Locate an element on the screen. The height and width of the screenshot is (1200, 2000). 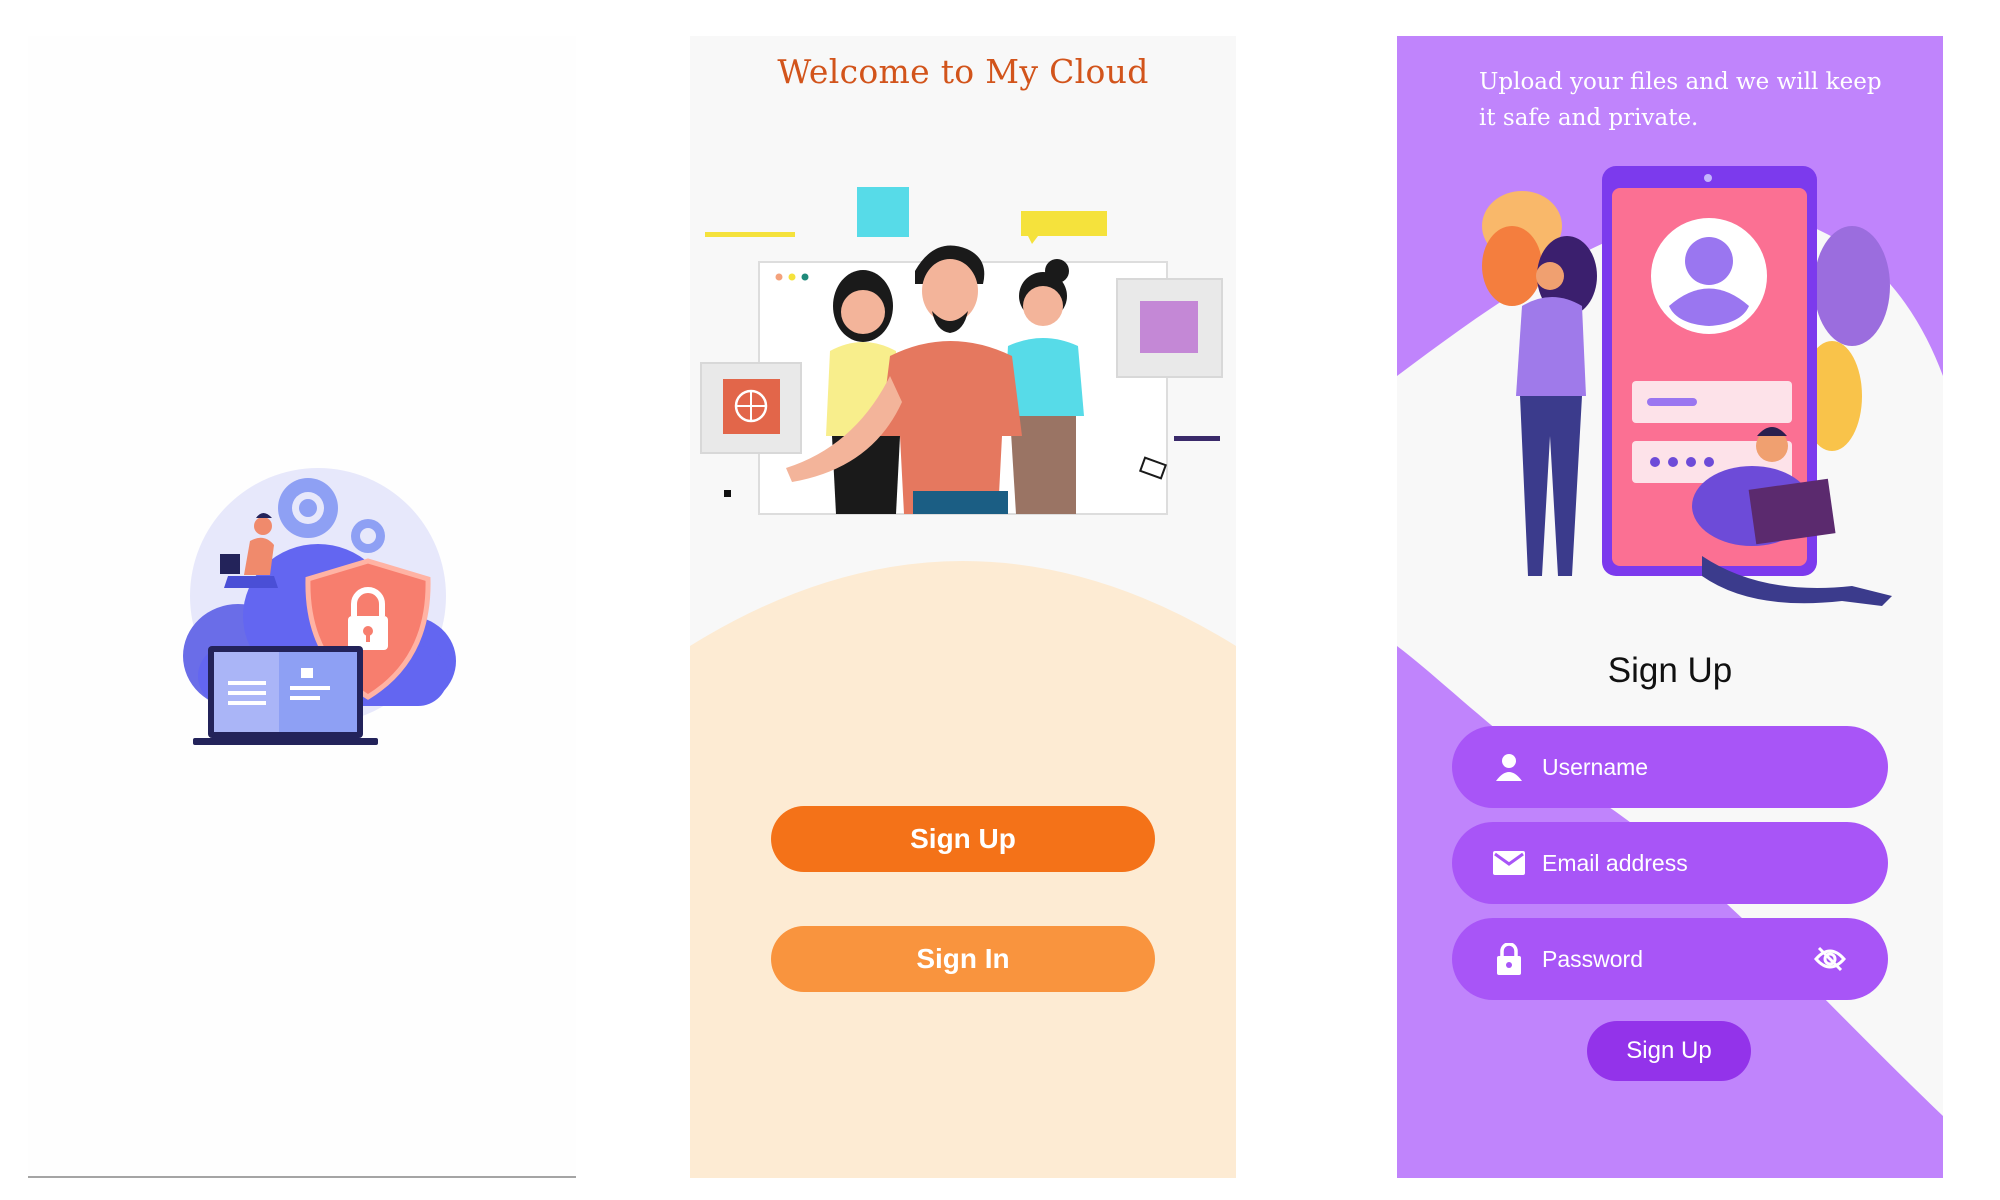
sign-up-button: Sign Up is located at coordinates (963, 839).